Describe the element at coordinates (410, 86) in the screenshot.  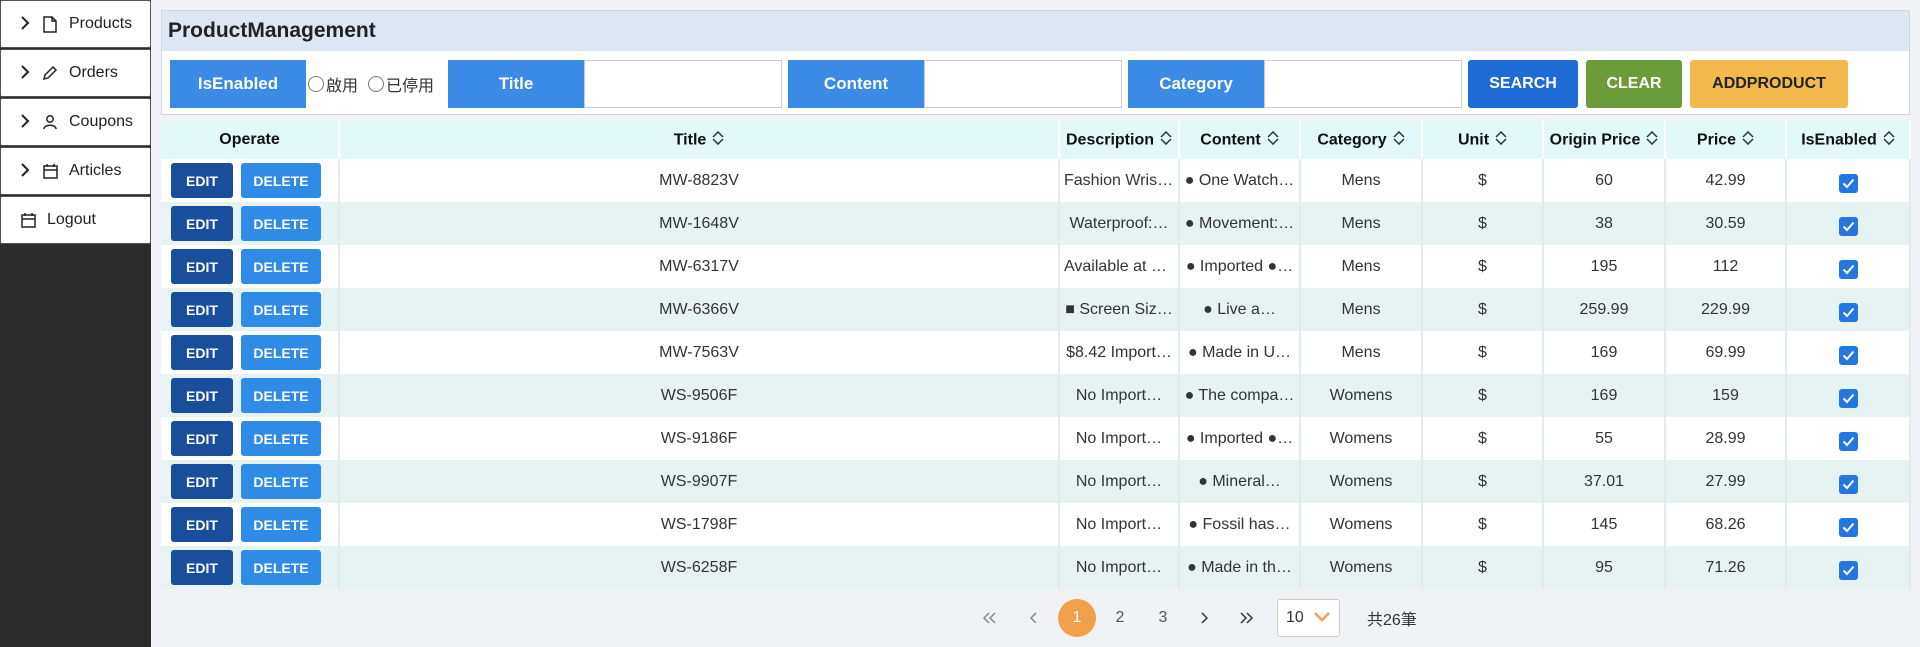
I see `radio-disabled-label: 已停用` at that location.